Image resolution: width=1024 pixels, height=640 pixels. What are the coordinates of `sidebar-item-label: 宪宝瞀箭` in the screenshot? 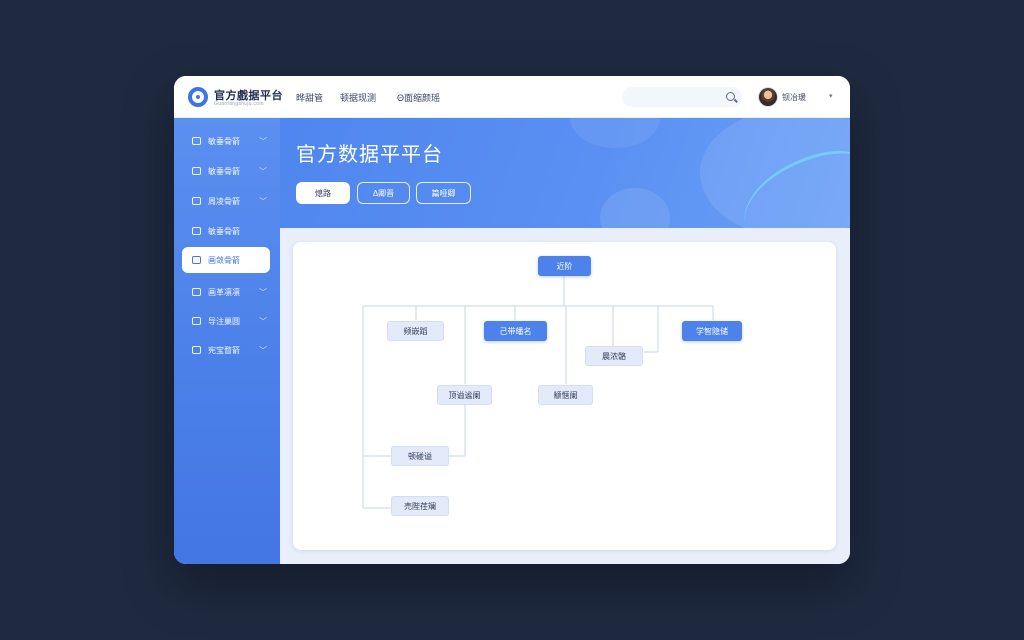 It's located at (224, 350).